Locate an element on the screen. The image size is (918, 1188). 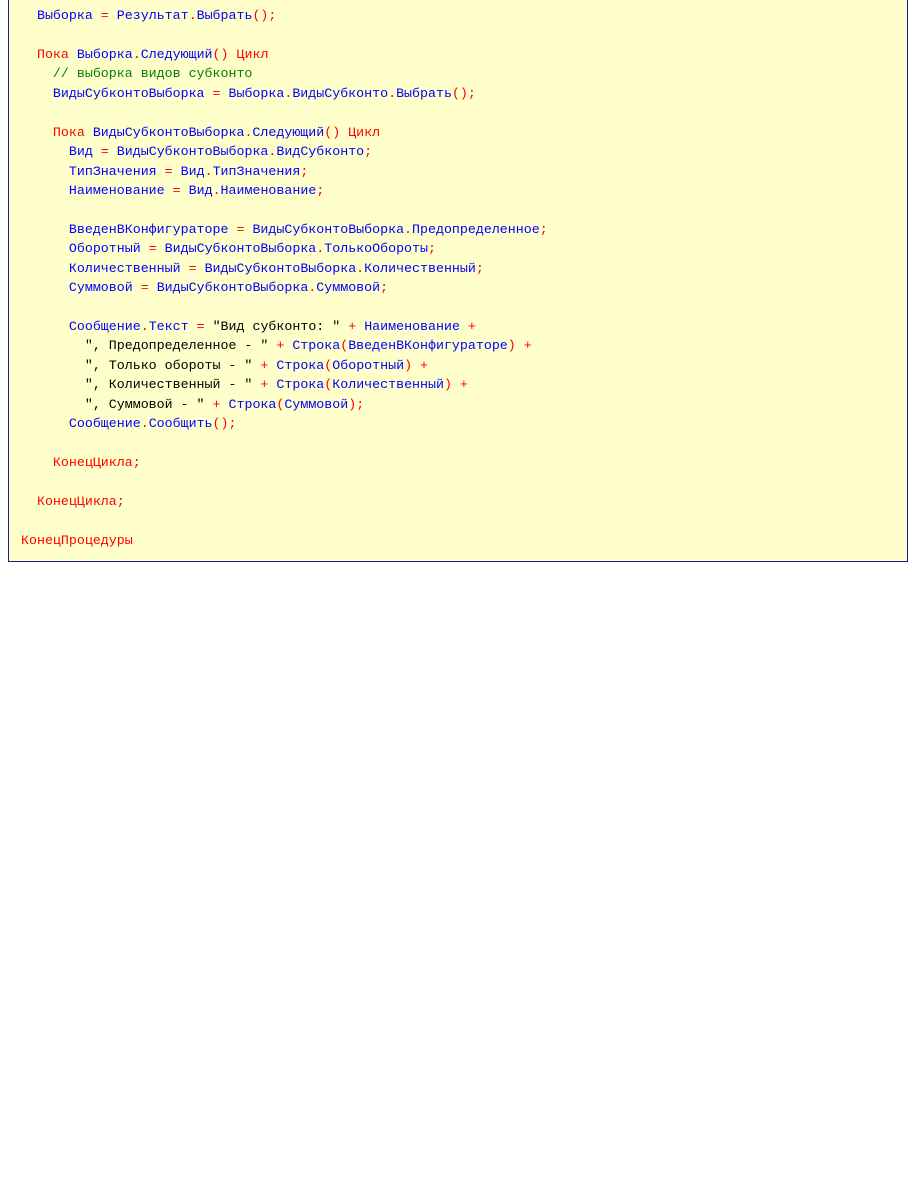
code-string: ", Суммовой - " is located at coordinates (144, 404).